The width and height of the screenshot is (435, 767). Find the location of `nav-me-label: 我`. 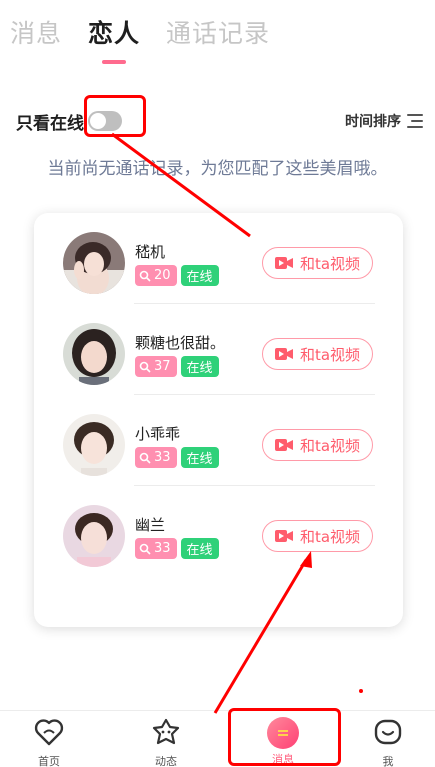

nav-me-label: 我 is located at coordinates (388, 761).